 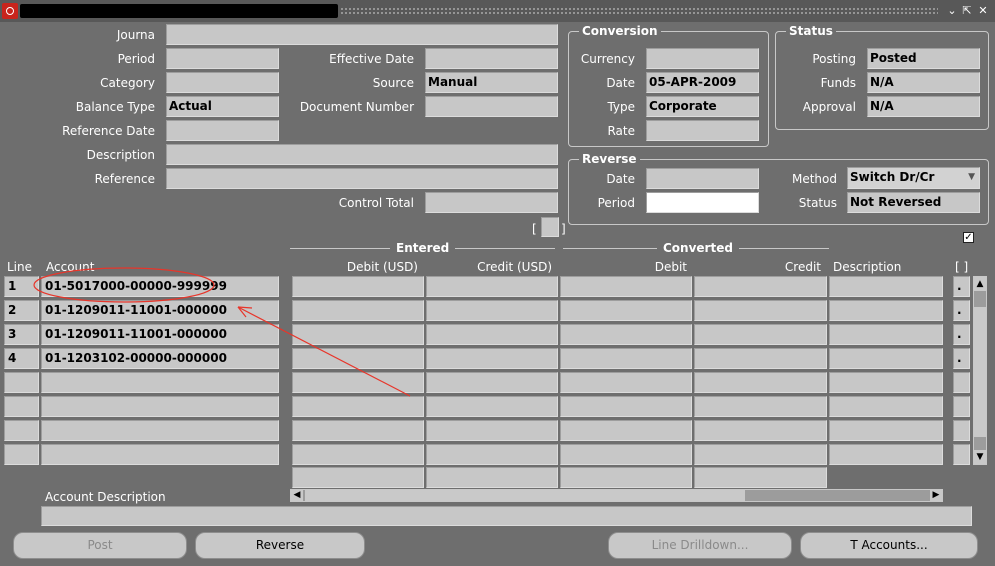 I want to click on annotation-overlay, so click(x=222, y=332).